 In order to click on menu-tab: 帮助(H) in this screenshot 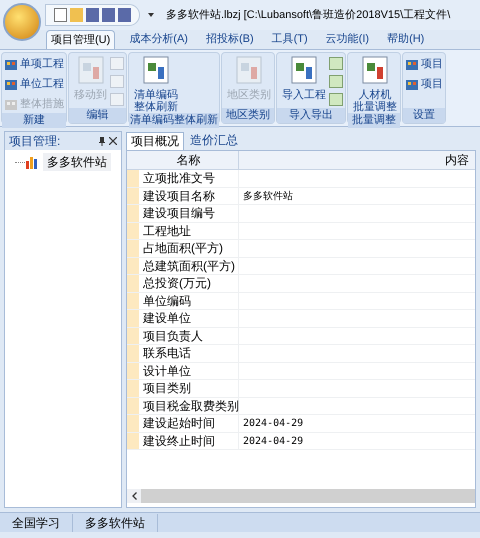, I will do `click(405, 39)`.